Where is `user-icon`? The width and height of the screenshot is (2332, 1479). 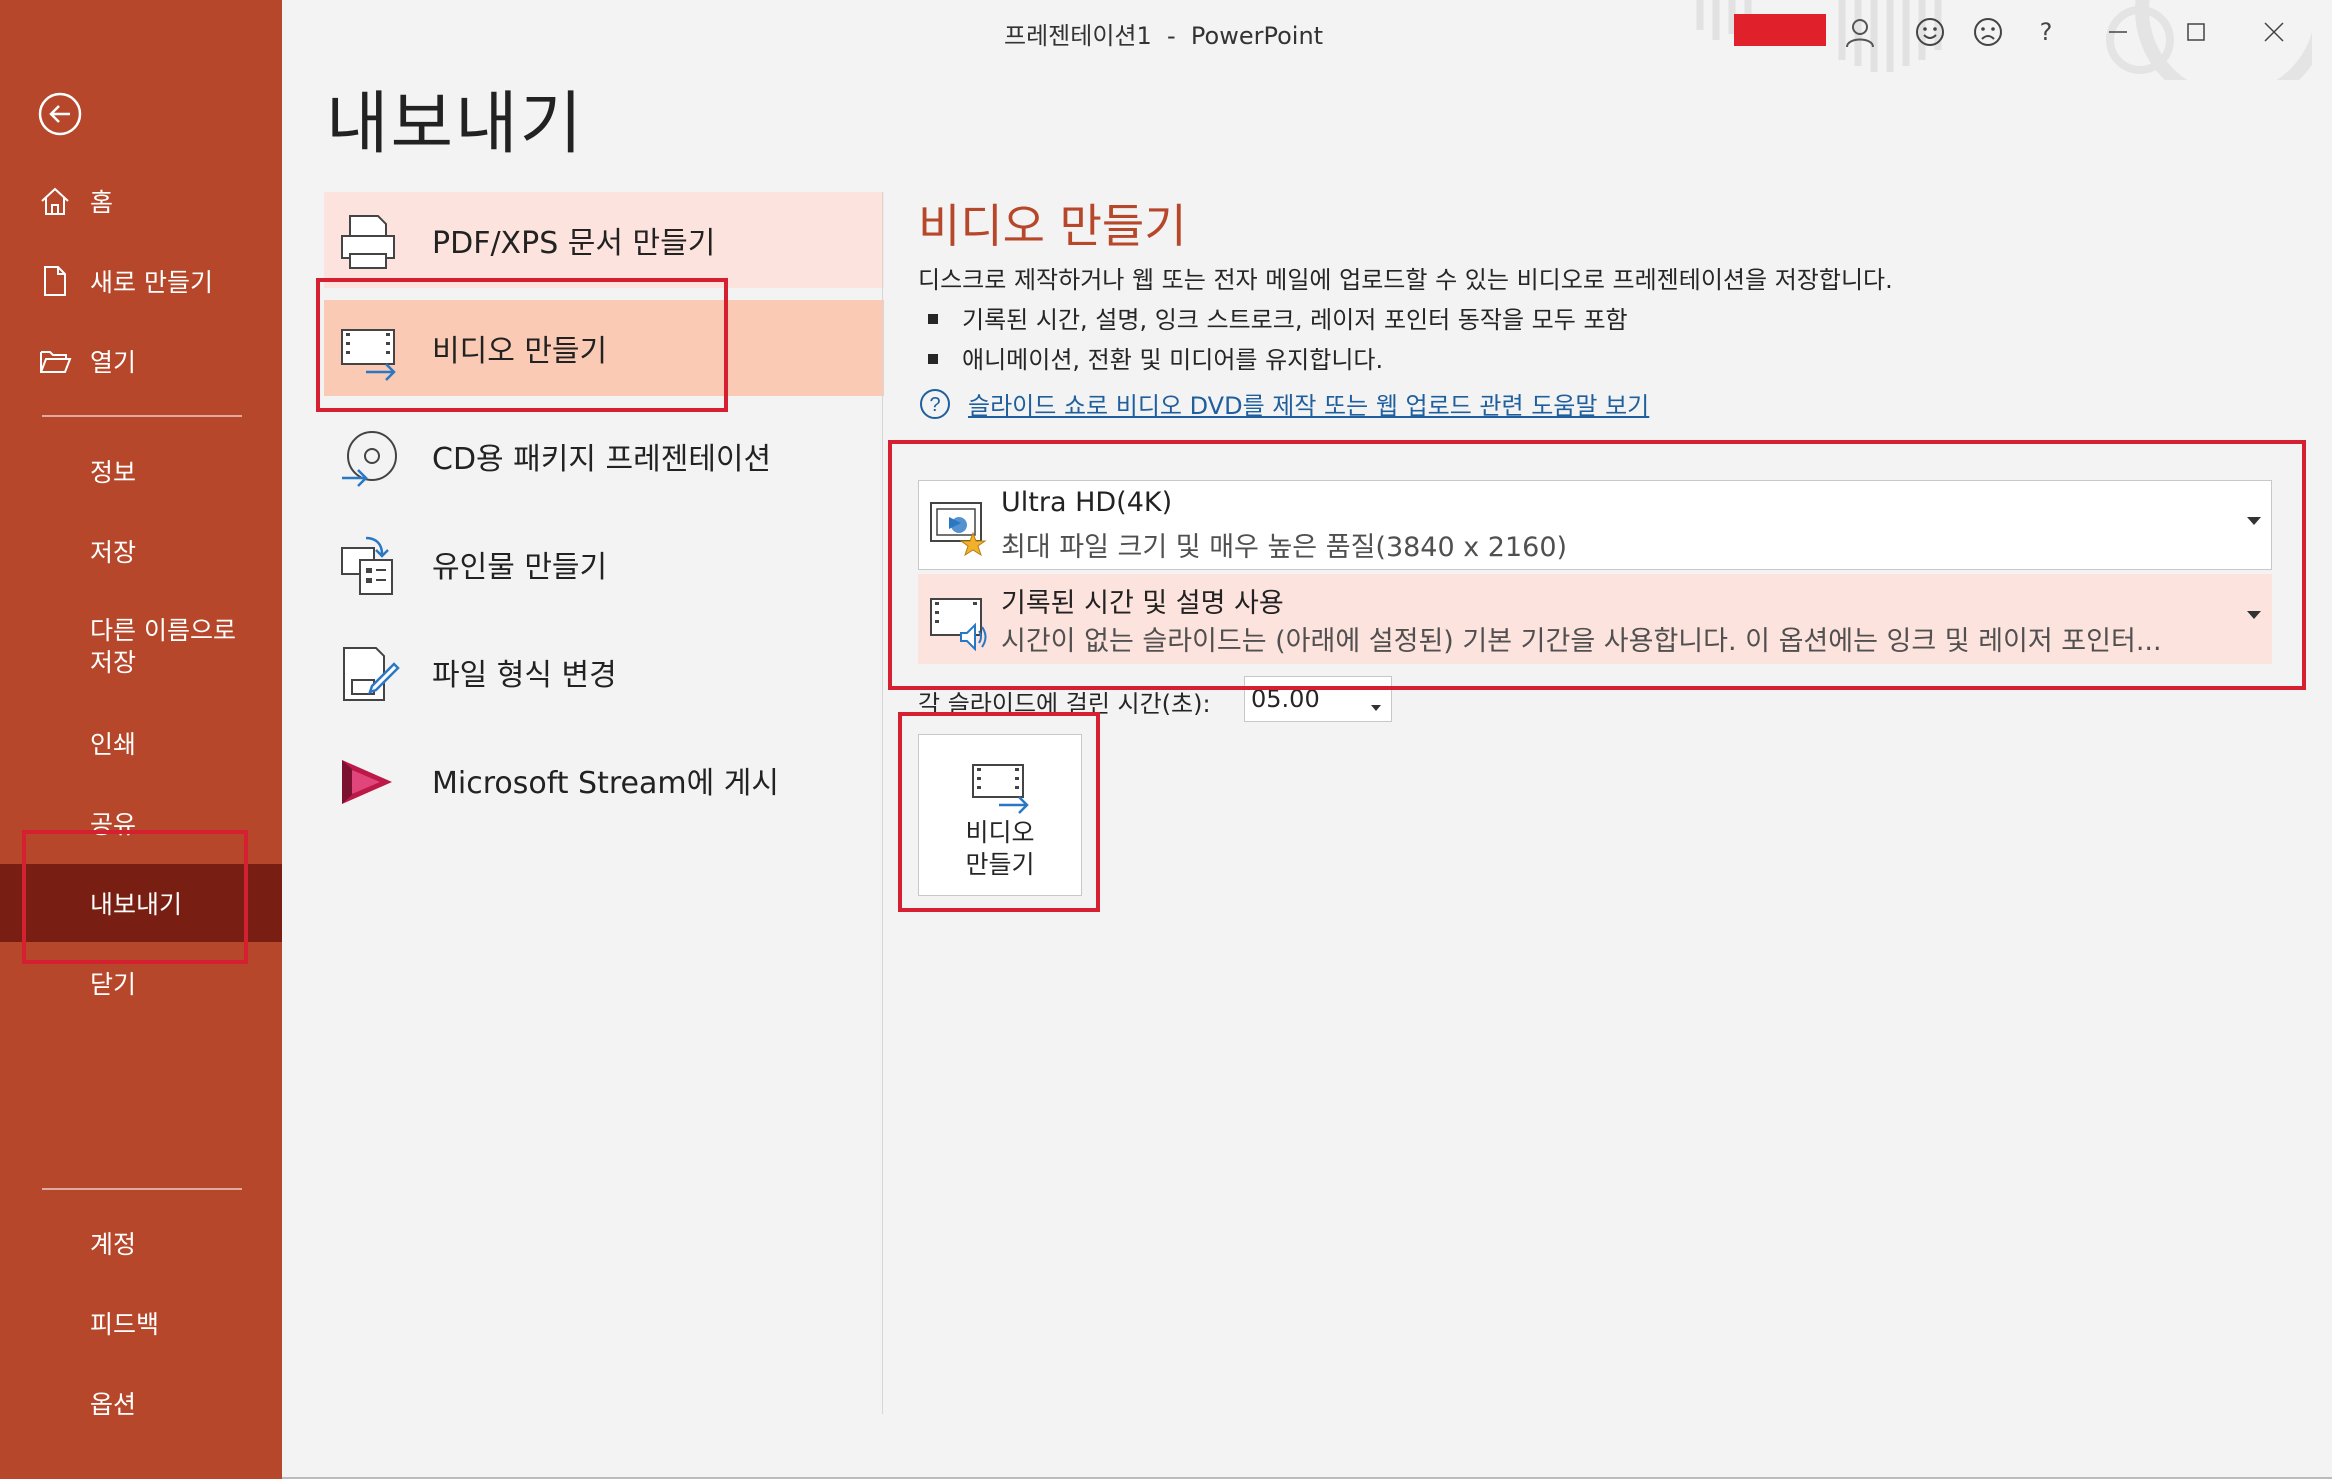 user-icon is located at coordinates (1860, 33).